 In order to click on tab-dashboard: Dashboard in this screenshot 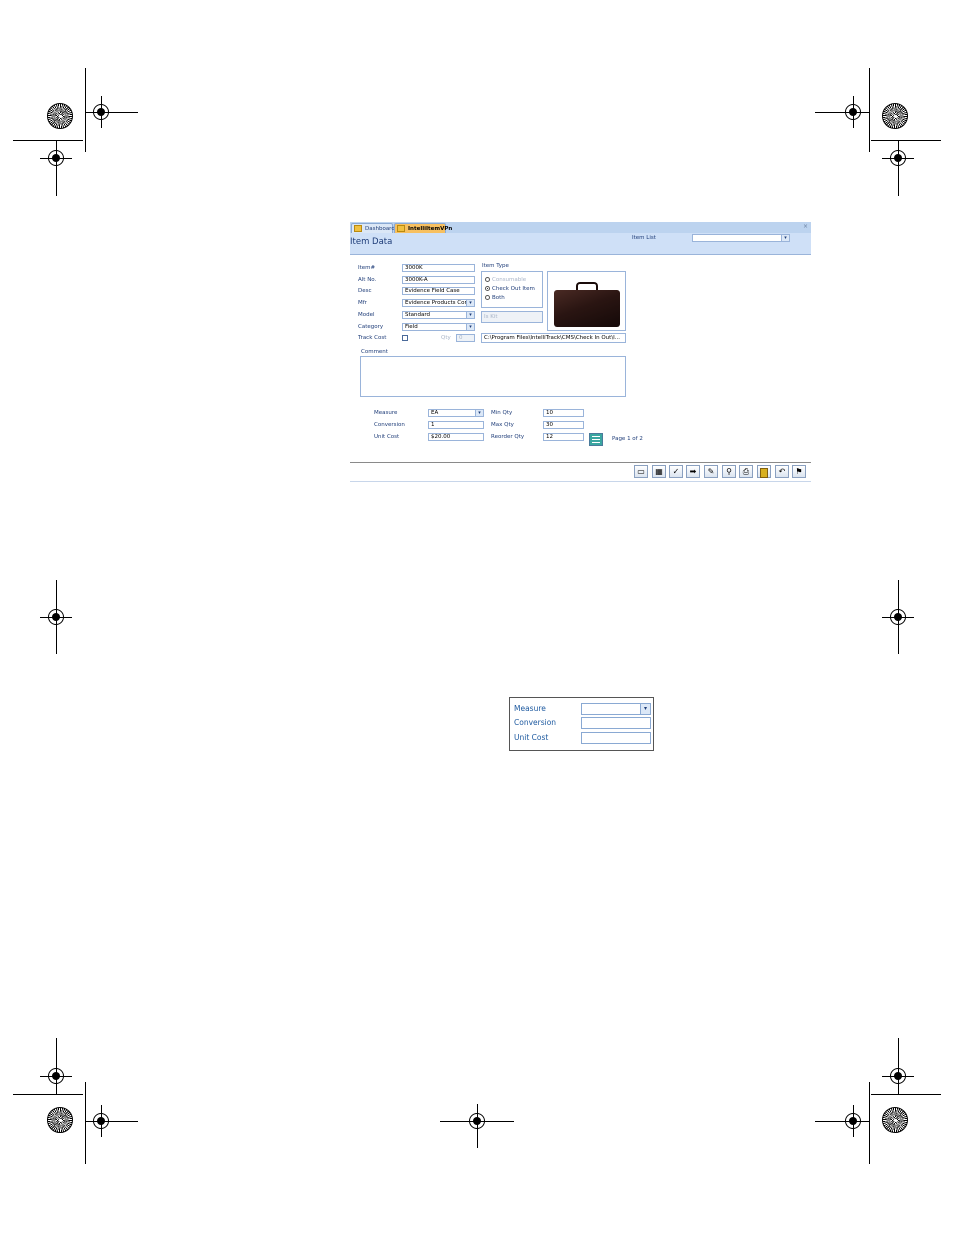, I will do `click(373, 228)`.